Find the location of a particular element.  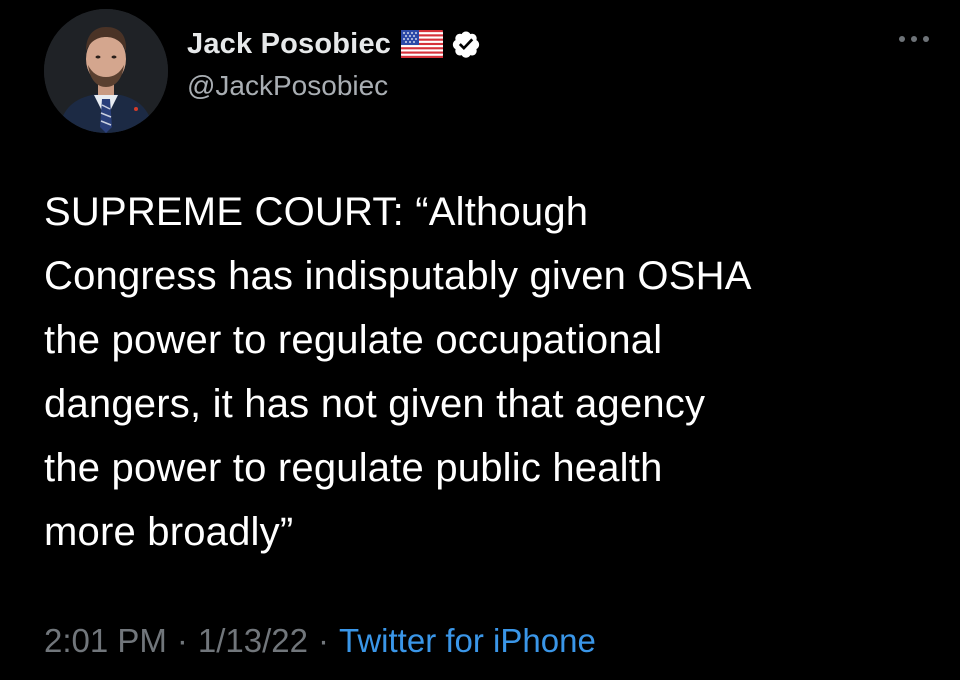

tweet-meta: 2:01 PM · 1/13/22 · Twitter for iPhone is located at coordinates (320, 641).